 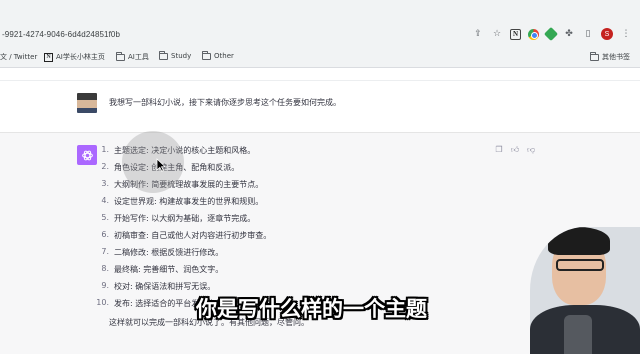 What do you see at coordinates (169, 252) in the screenshot?
I see `step-text: 二稿修改: 根据反馈进行修改。` at bounding box center [169, 252].